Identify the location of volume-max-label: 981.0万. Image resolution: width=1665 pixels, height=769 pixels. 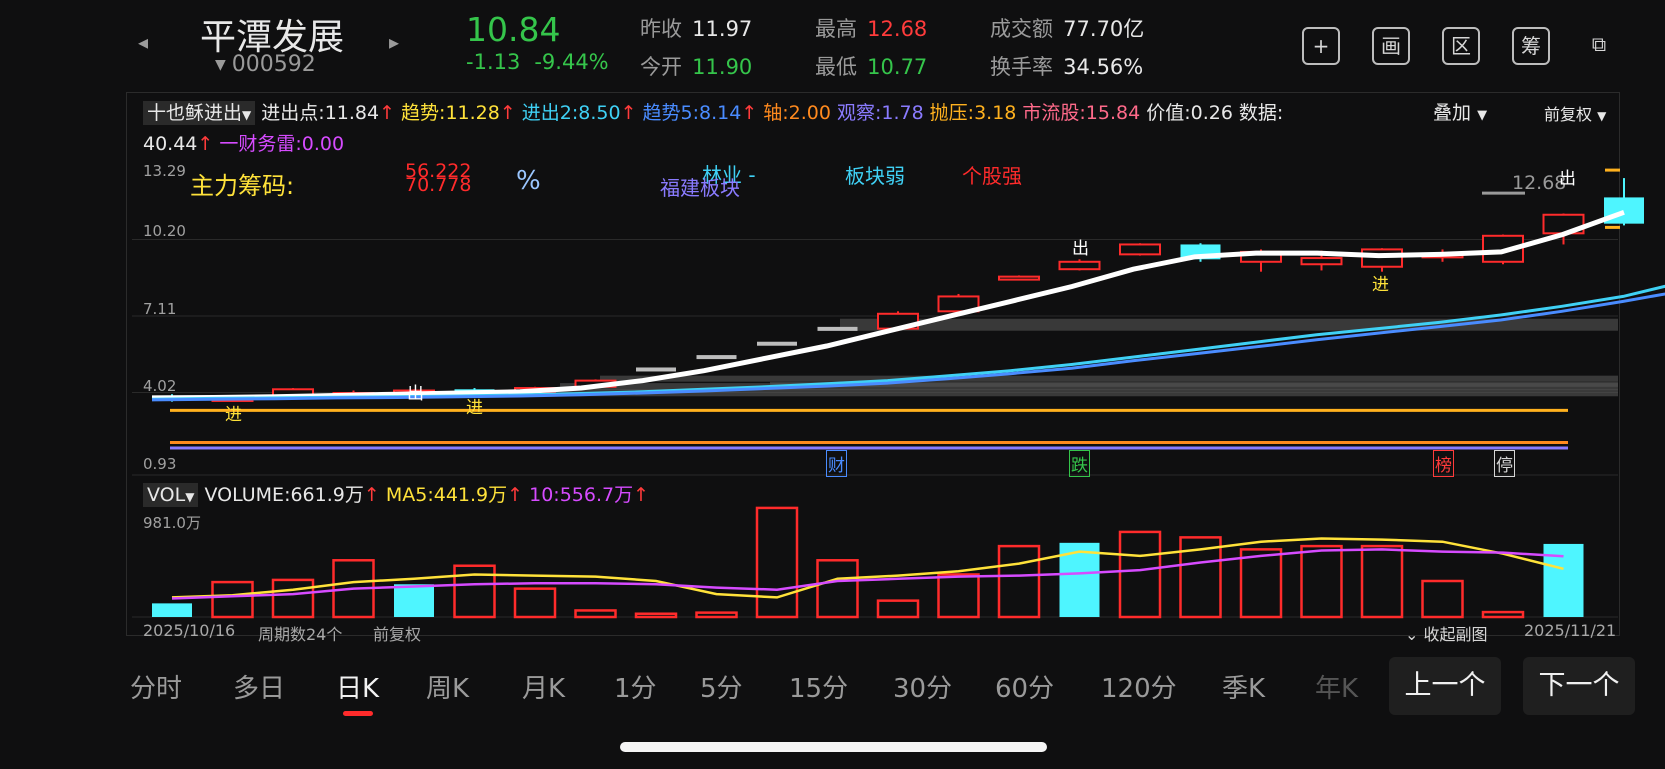
(172, 523).